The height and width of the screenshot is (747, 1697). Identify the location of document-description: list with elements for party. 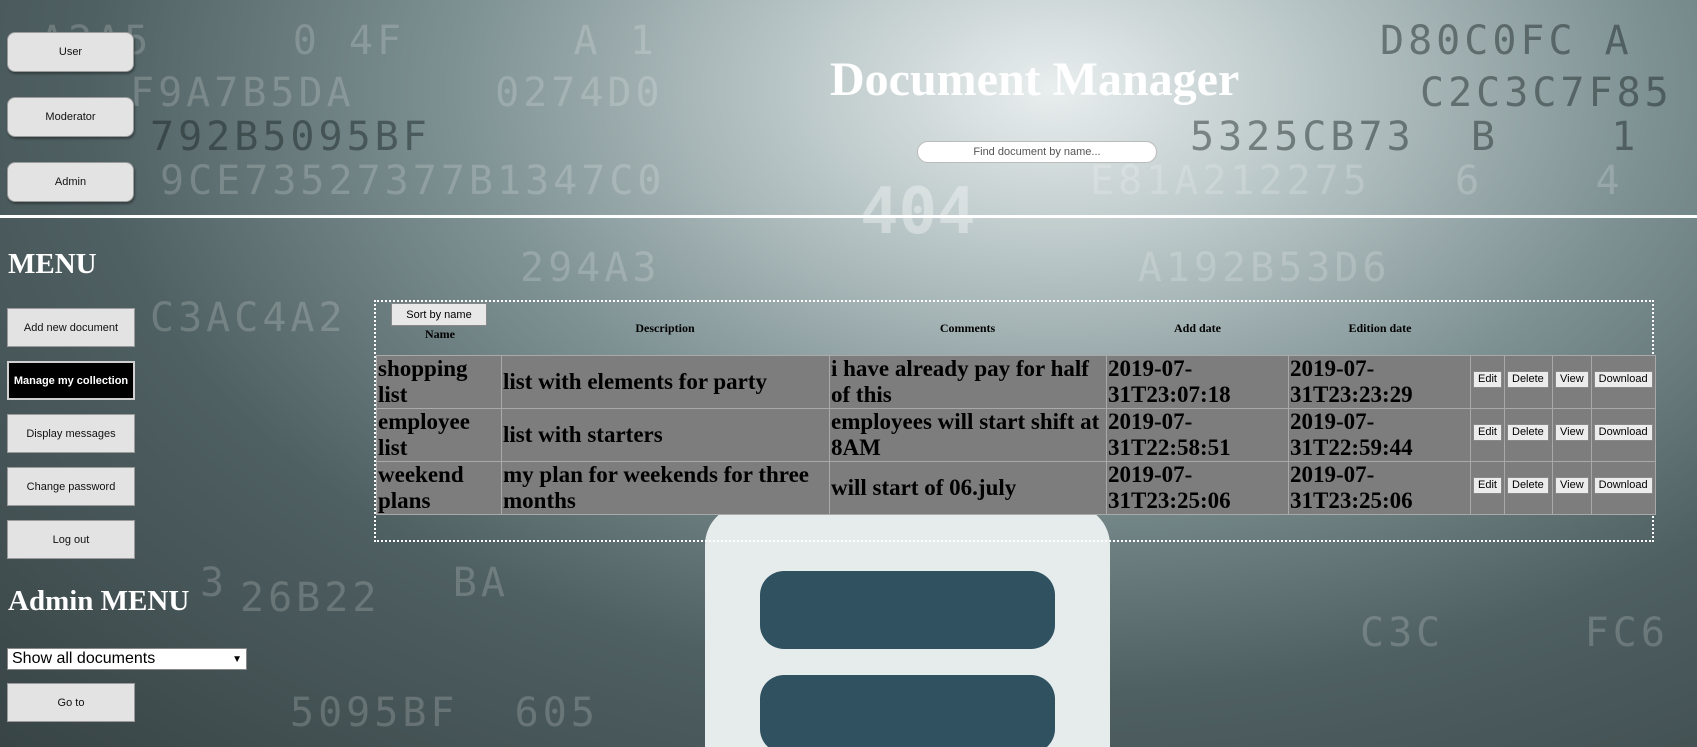
(665, 382).